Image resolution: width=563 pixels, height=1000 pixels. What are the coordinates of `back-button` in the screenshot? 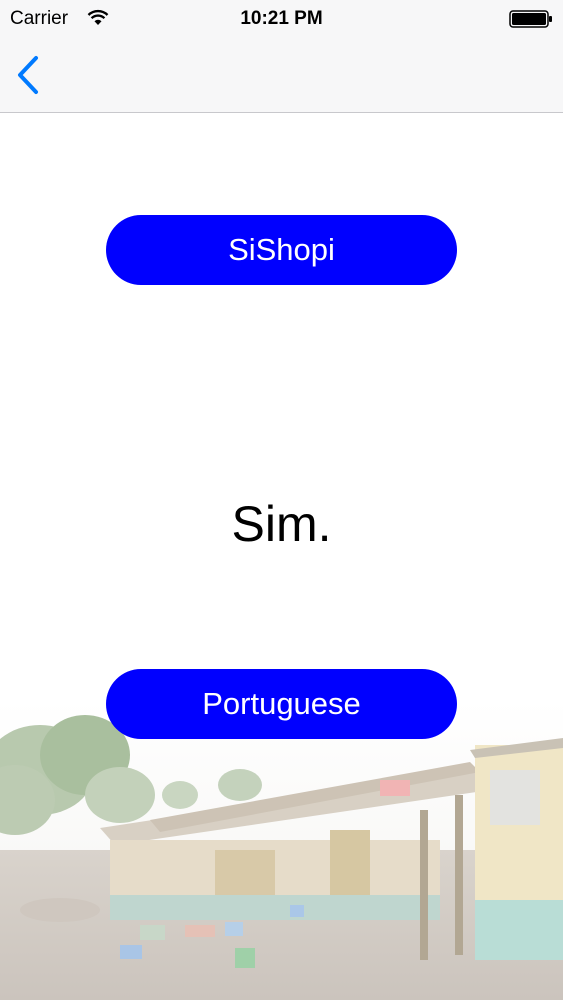 It's located at (28, 75).